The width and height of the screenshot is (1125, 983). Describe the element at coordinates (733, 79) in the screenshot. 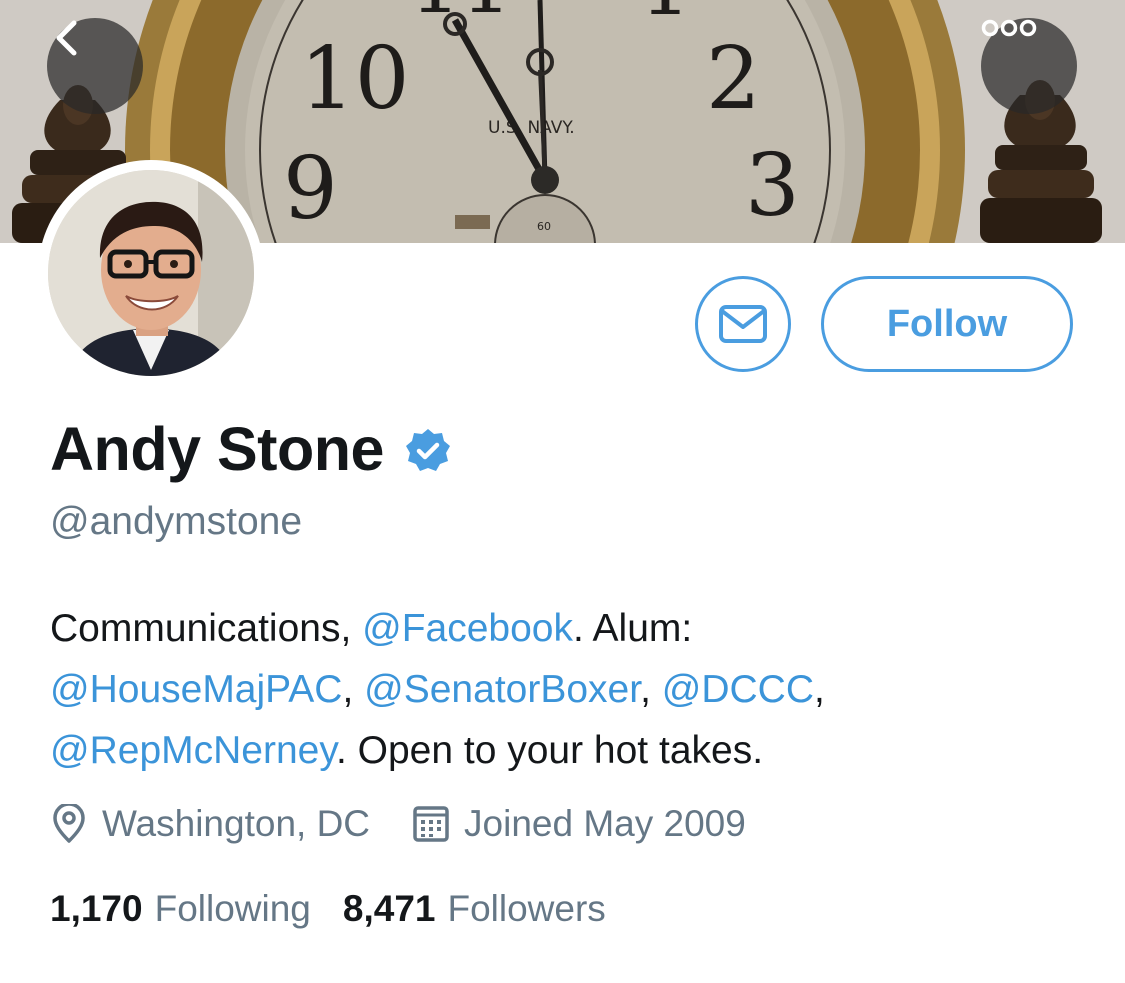

I see `svg-text: 2` at that location.